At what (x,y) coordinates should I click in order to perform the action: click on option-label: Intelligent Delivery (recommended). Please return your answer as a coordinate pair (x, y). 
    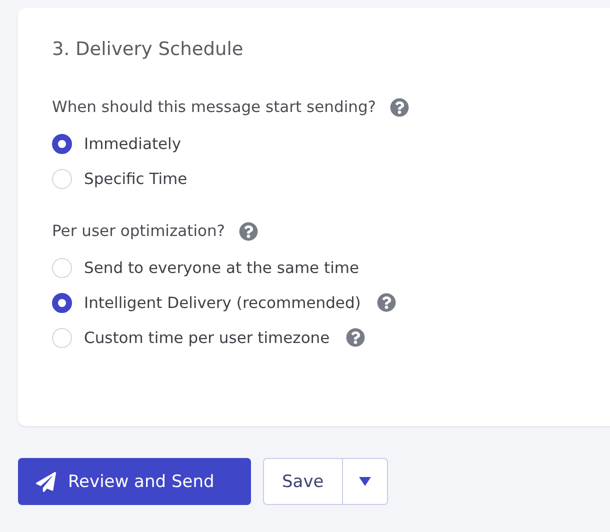
    Looking at the image, I should click on (222, 303).